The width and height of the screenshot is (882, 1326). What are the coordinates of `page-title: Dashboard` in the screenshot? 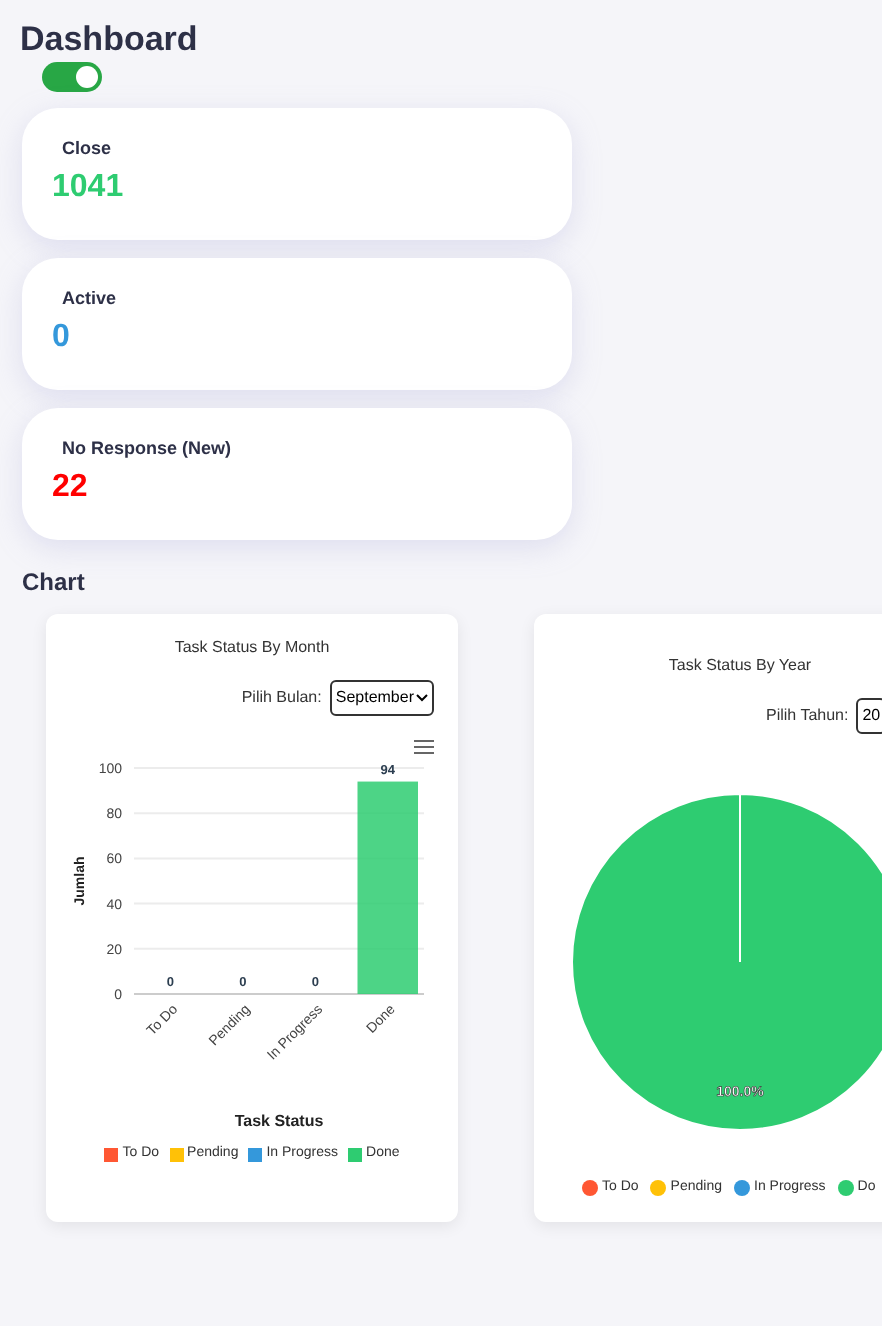 It's located at (110, 40).